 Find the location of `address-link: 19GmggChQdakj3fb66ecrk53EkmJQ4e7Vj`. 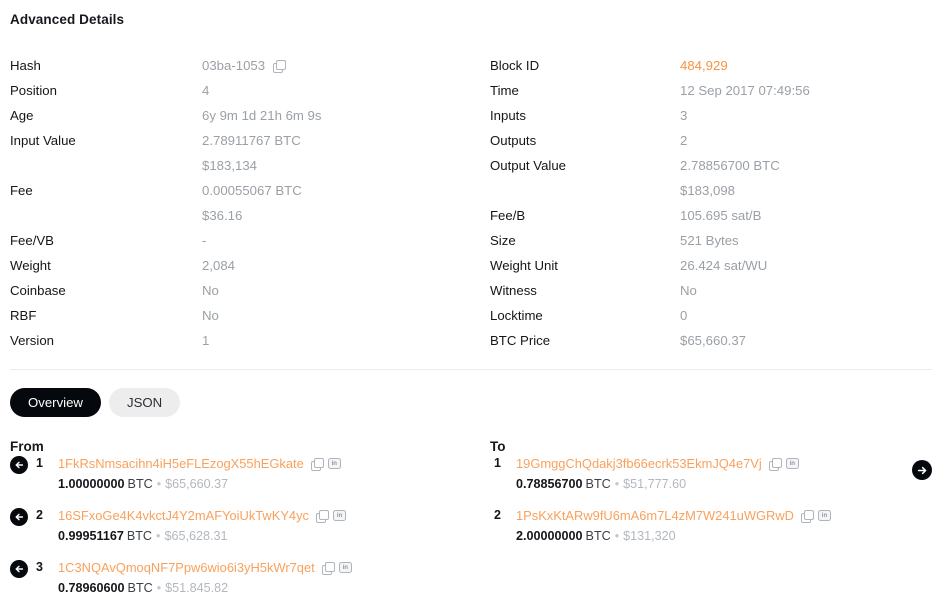

address-link: 19GmggChQdakj3fb66ecrk53EkmJQ4e7Vj is located at coordinates (639, 463).